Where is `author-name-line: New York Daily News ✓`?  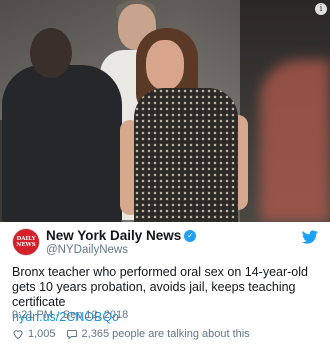 author-name-line: New York Daily News ✓ is located at coordinates (121, 235).